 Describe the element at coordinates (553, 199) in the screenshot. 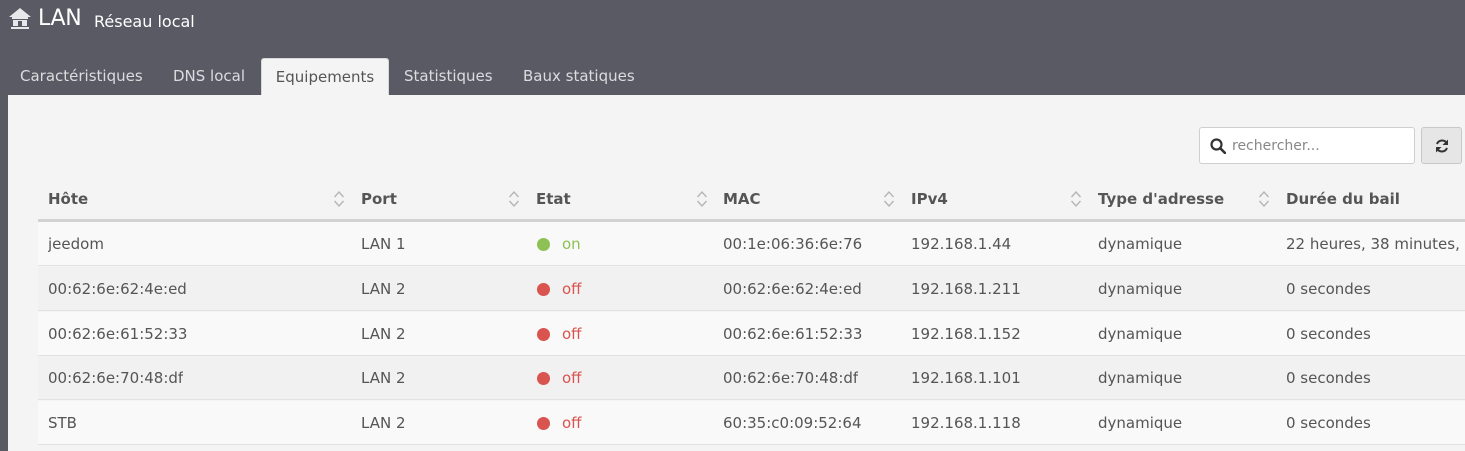

I see `column-header-state: Etat` at that location.